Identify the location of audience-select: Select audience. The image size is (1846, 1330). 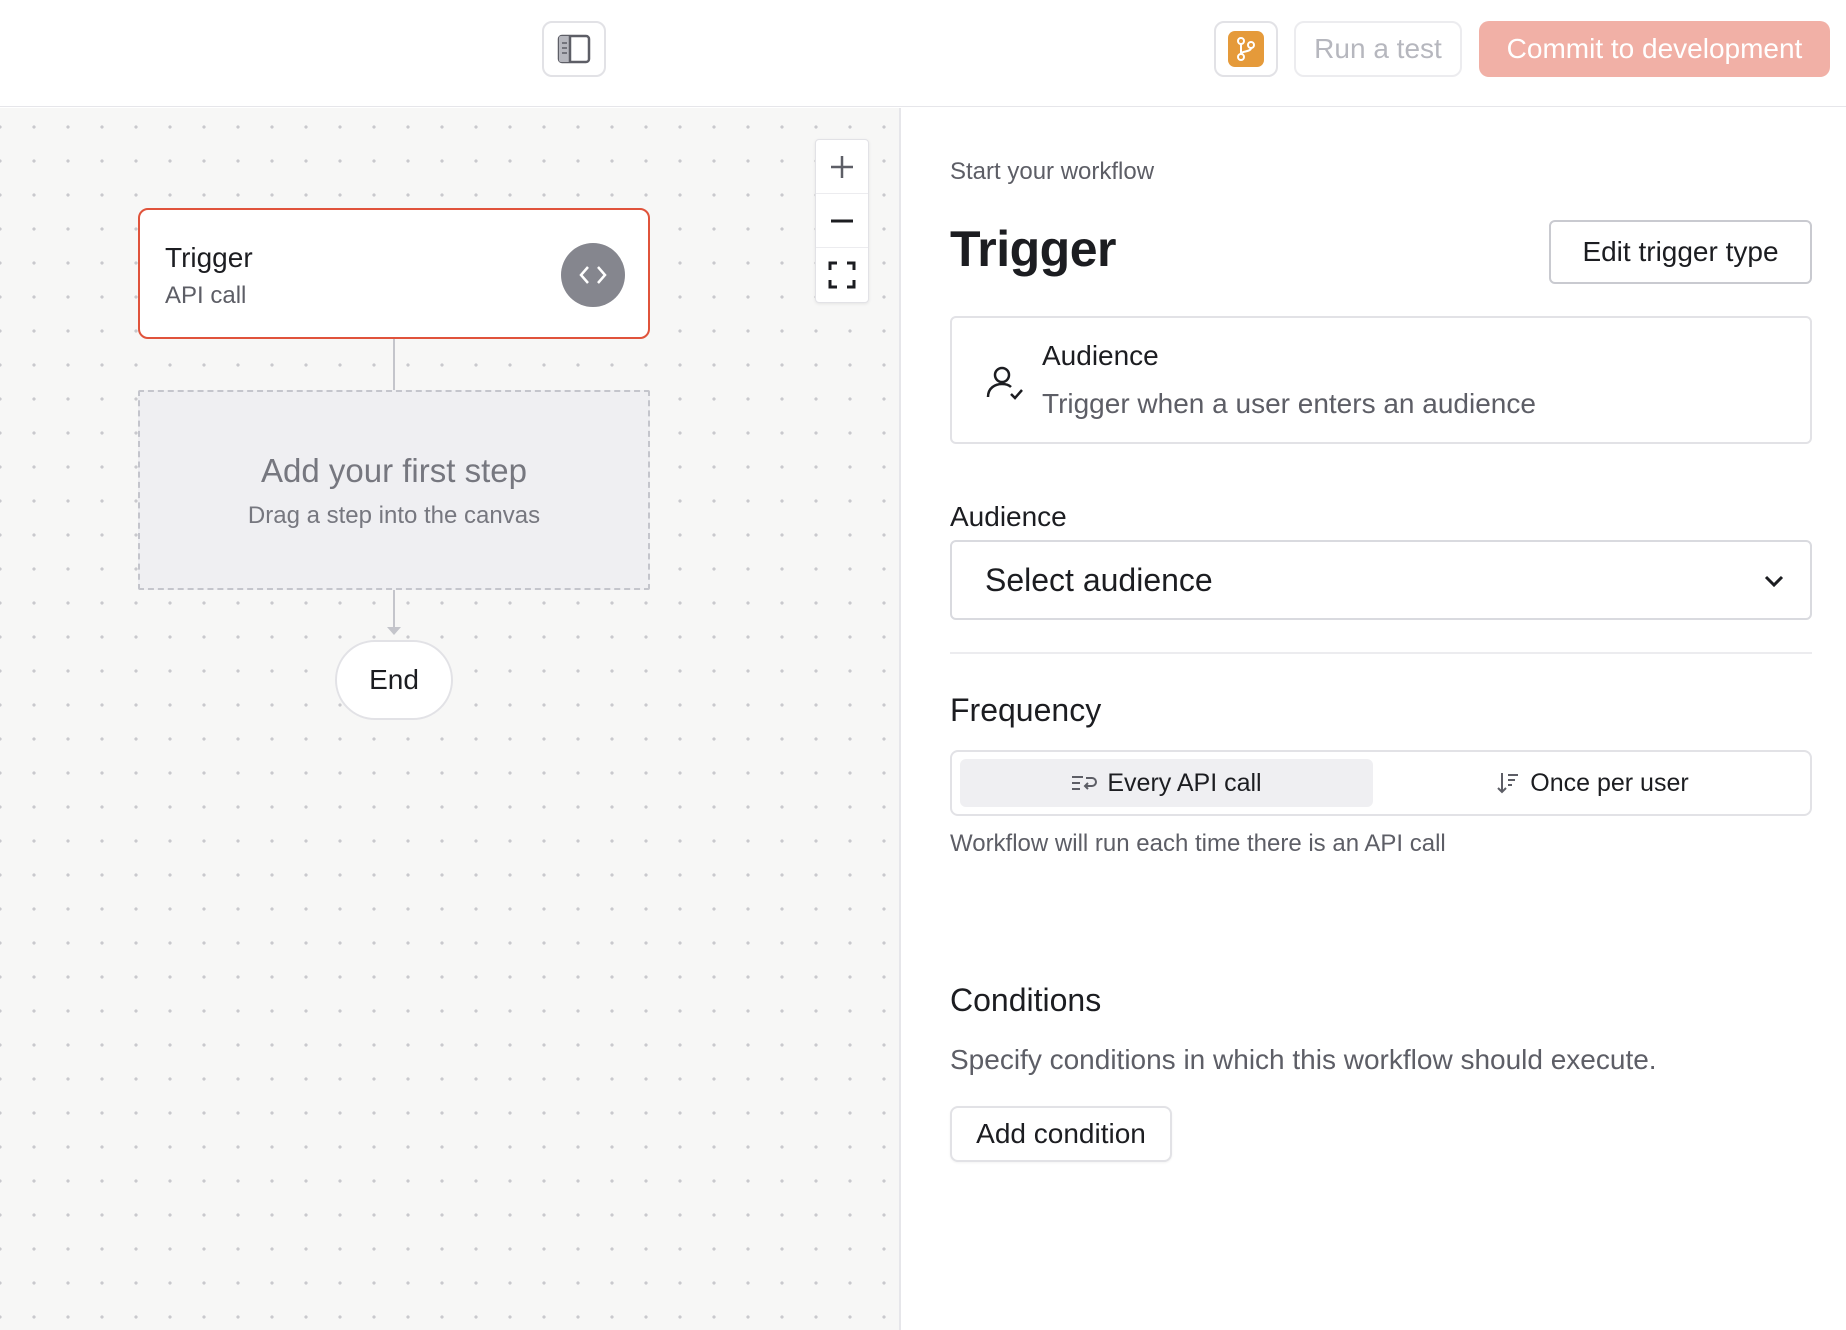
(1381, 580).